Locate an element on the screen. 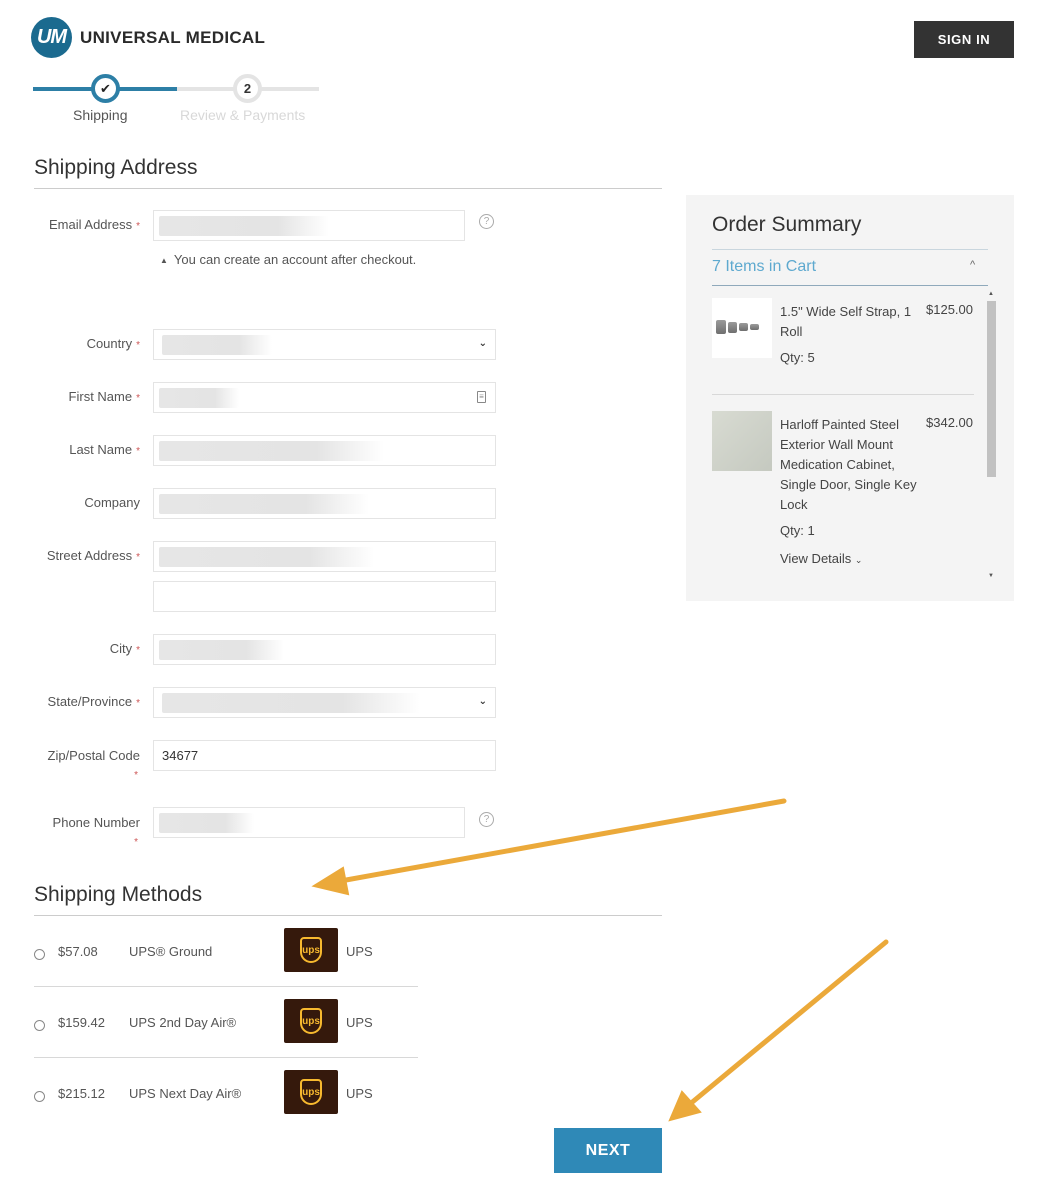  last-name-label: Last Name * is located at coordinates (85, 449).